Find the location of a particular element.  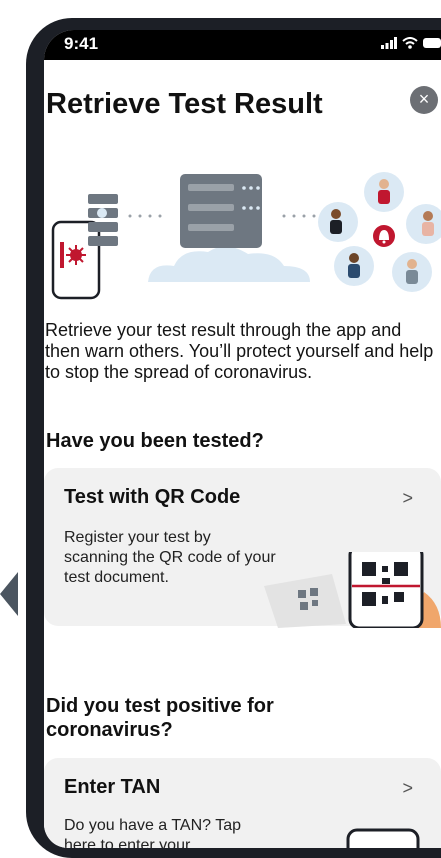

phone-illustration is located at coordinates (76, 260).